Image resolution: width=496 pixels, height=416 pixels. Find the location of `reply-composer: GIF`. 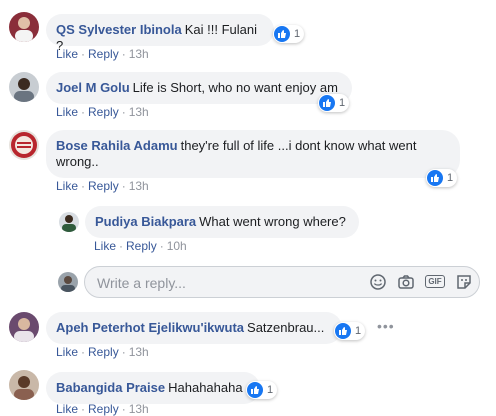

reply-composer: GIF is located at coordinates (282, 282).